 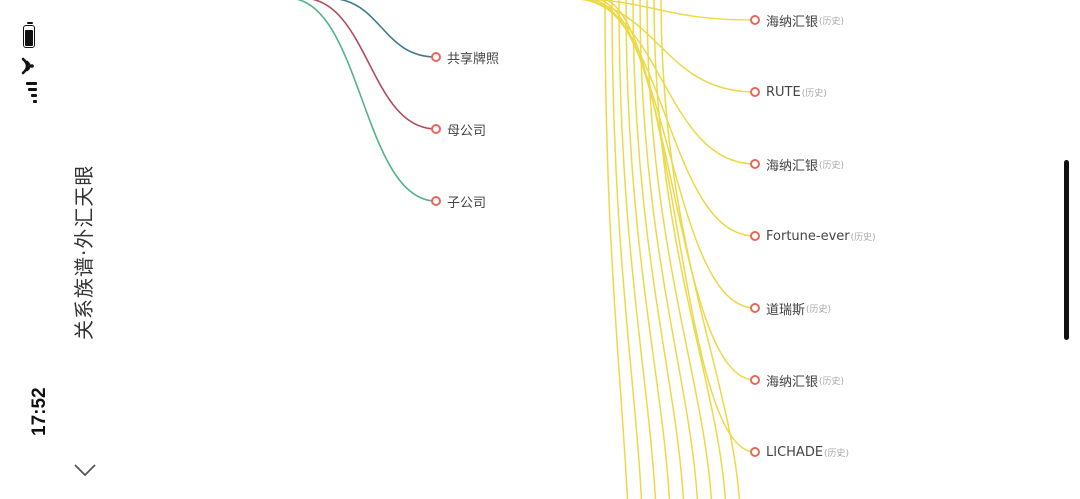 I want to click on node-label: 母公司, so click(x=467, y=131).